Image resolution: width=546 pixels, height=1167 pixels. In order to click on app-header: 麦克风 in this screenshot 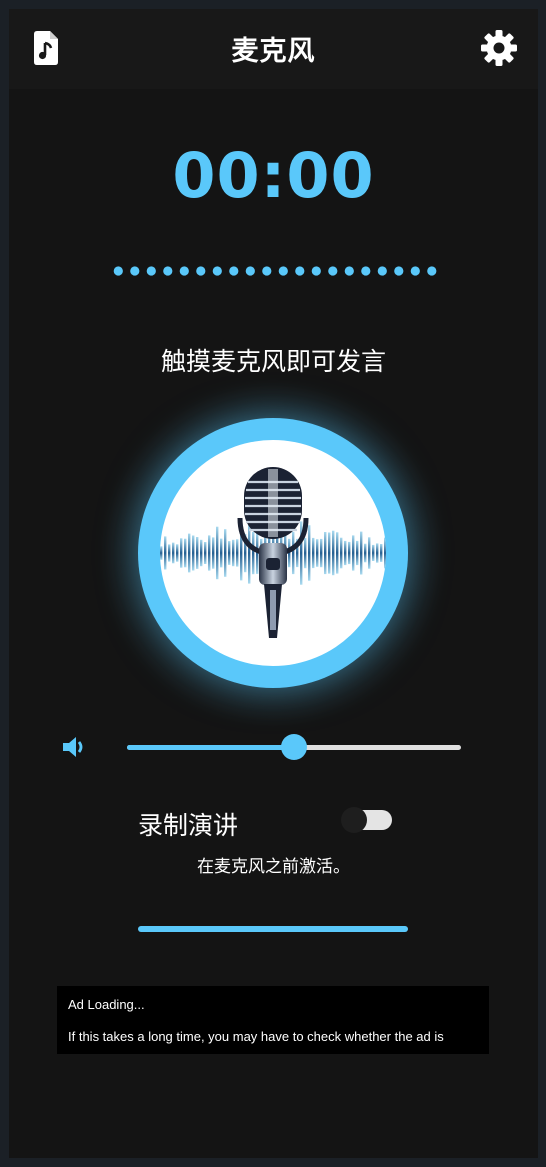, I will do `click(273, 49)`.